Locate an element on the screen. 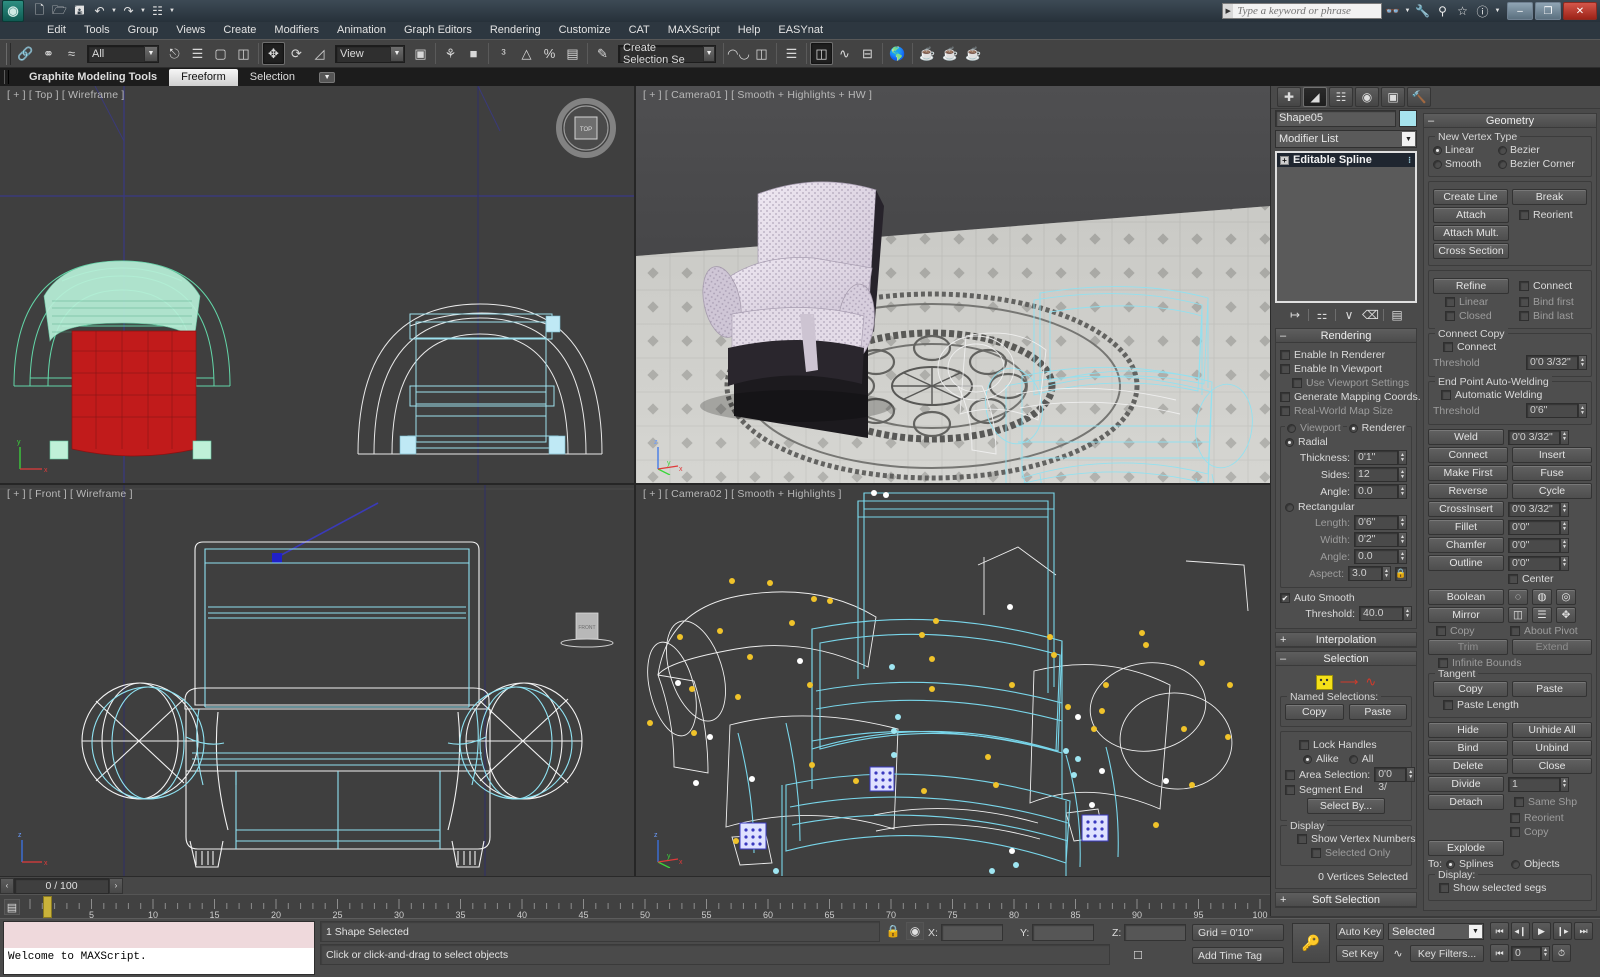 Image resolution: width=1600 pixels, height=977 pixels. named-selection-set-dropdown: Create Selection Se ▼ is located at coordinates (667, 54).